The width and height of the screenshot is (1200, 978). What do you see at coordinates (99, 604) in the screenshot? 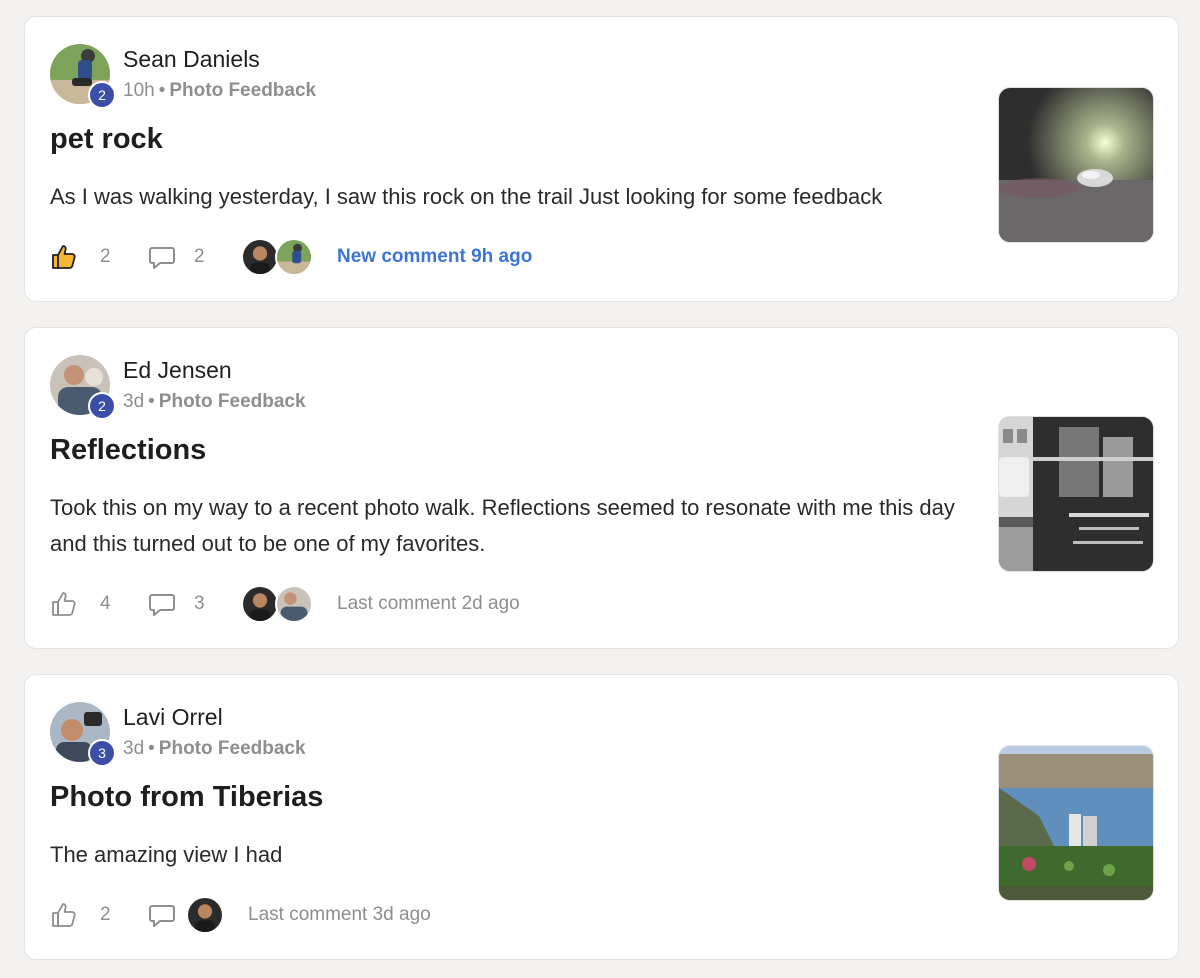
I see `like-button: 4` at bounding box center [99, 604].